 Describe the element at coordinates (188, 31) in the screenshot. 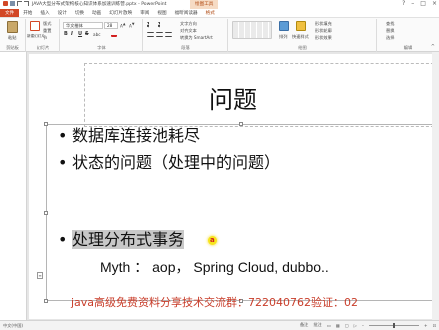

I see `align-text-button: 对齐文本` at that location.